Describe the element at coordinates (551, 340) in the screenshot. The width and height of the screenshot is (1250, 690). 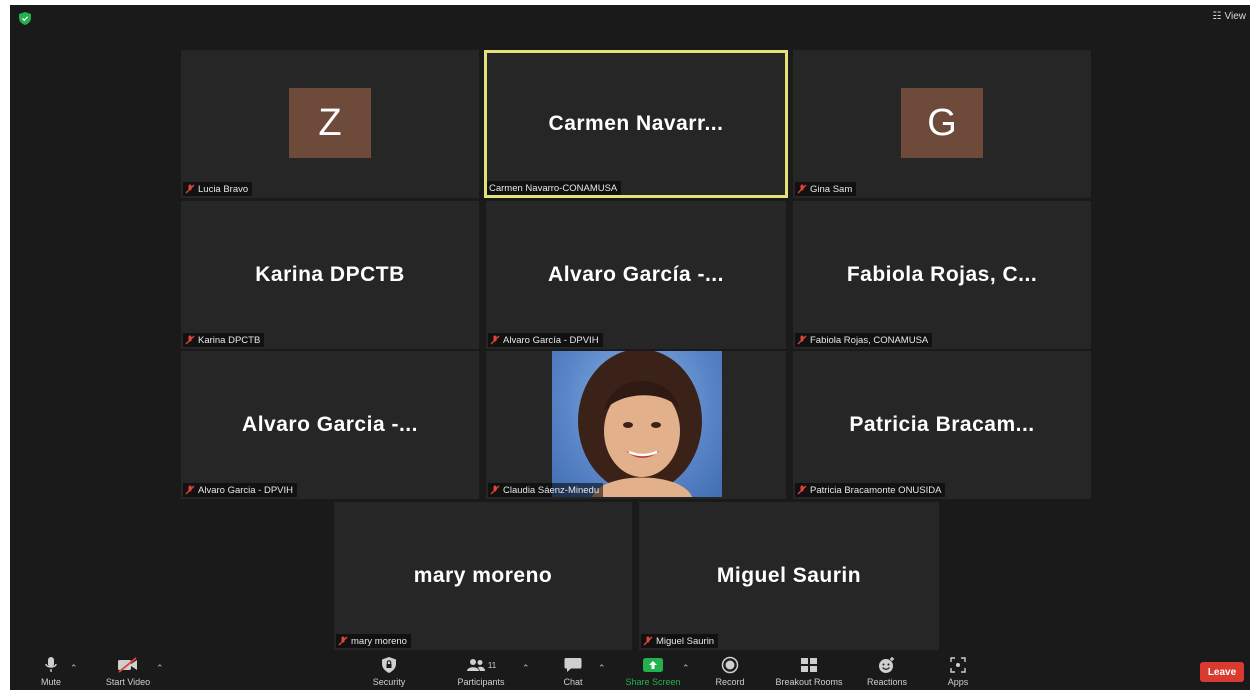
I see `participant-name: Alvaro García - DPVIH` at that location.